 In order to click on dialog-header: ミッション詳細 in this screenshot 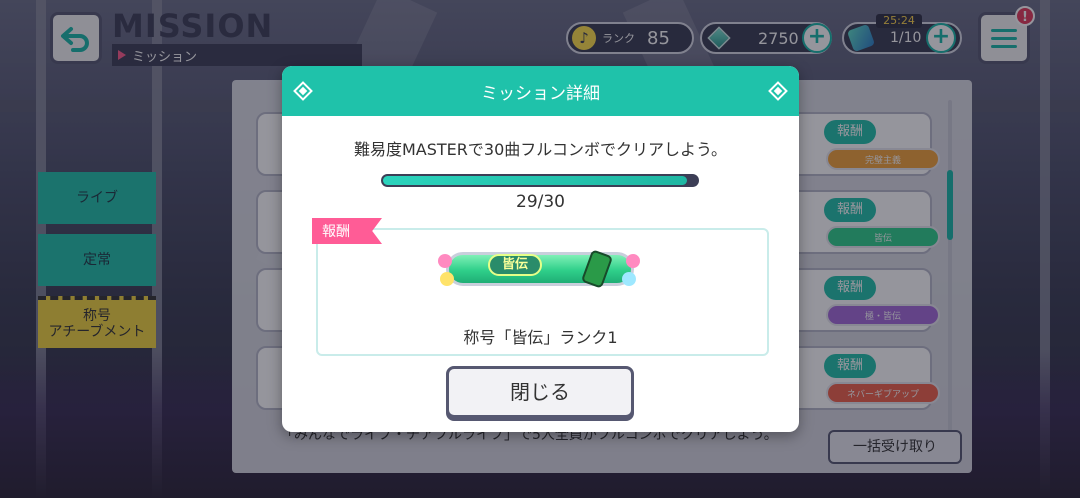, I will do `click(540, 91)`.